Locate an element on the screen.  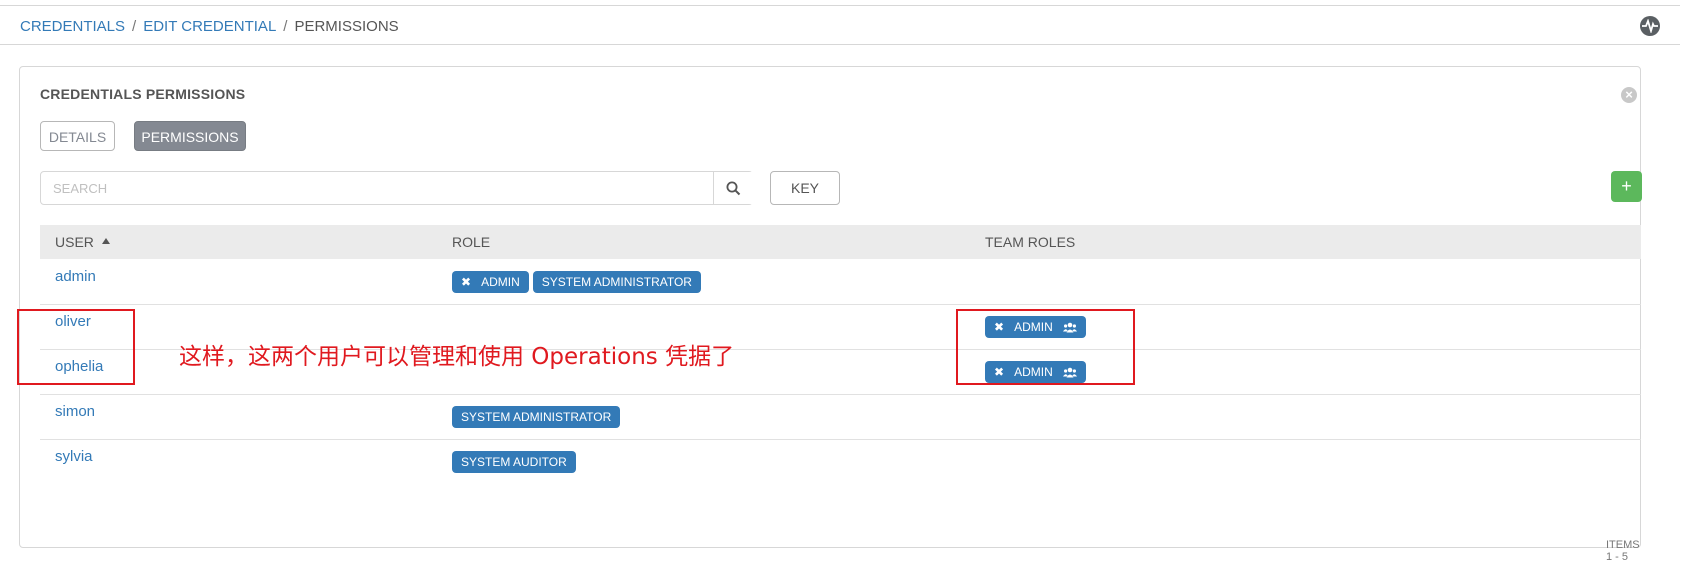
add-permission-button: + is located at coordinates (1626, 186).